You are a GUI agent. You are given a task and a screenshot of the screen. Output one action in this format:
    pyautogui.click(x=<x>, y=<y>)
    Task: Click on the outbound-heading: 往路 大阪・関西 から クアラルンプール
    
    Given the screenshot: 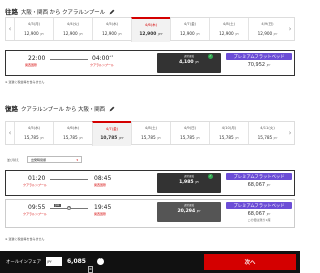 What is the action you would take?
    pyautogui.click(x=60, y=11)
    